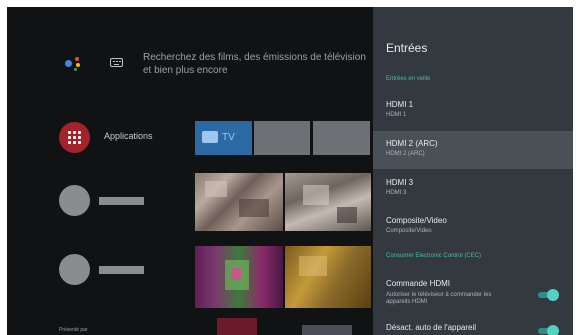 The height and width of the screenshot is (335, 580). What do you see at coordinates (407, 48) in the screenshot?
I see `panel-title: Entrées` at bounding box center [407, 48].